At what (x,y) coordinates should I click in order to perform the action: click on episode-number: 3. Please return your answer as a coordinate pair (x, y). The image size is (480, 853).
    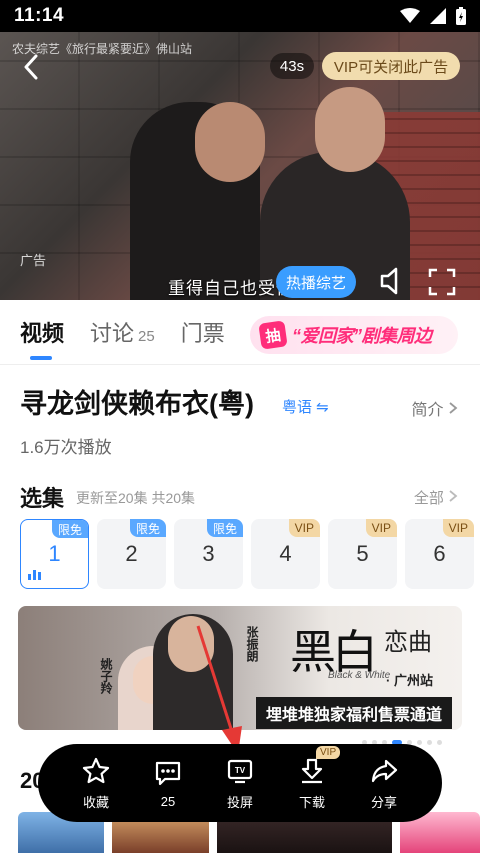
    Looking at the image, I should click on (208, 553).